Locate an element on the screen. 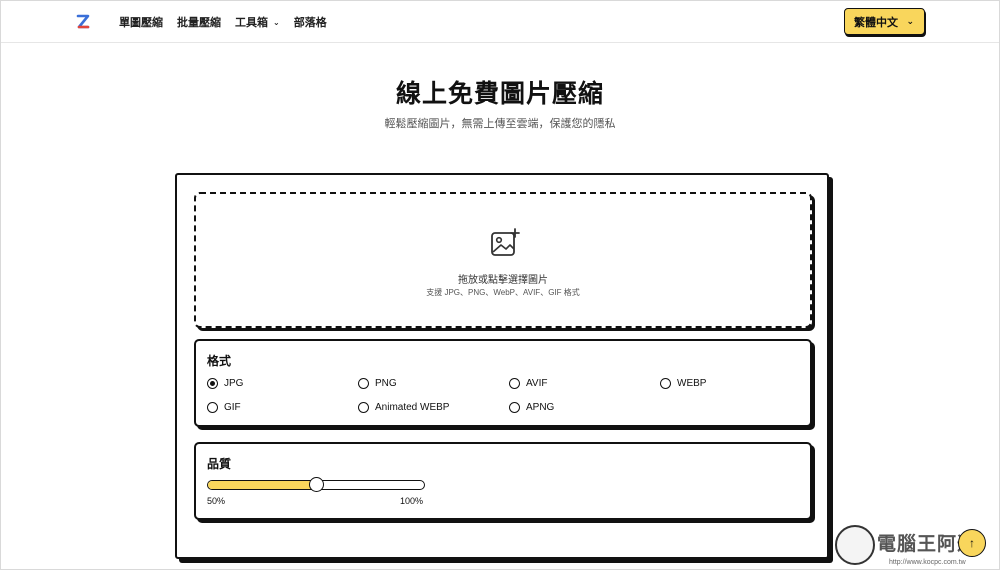 Image resolution: width=1000 pixels, height=570 pixels. format-option-label: AVIF is located at coordinates (537, 383).